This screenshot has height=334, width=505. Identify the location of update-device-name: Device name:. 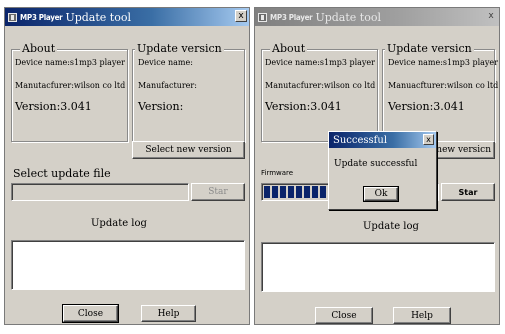
(165, 62).